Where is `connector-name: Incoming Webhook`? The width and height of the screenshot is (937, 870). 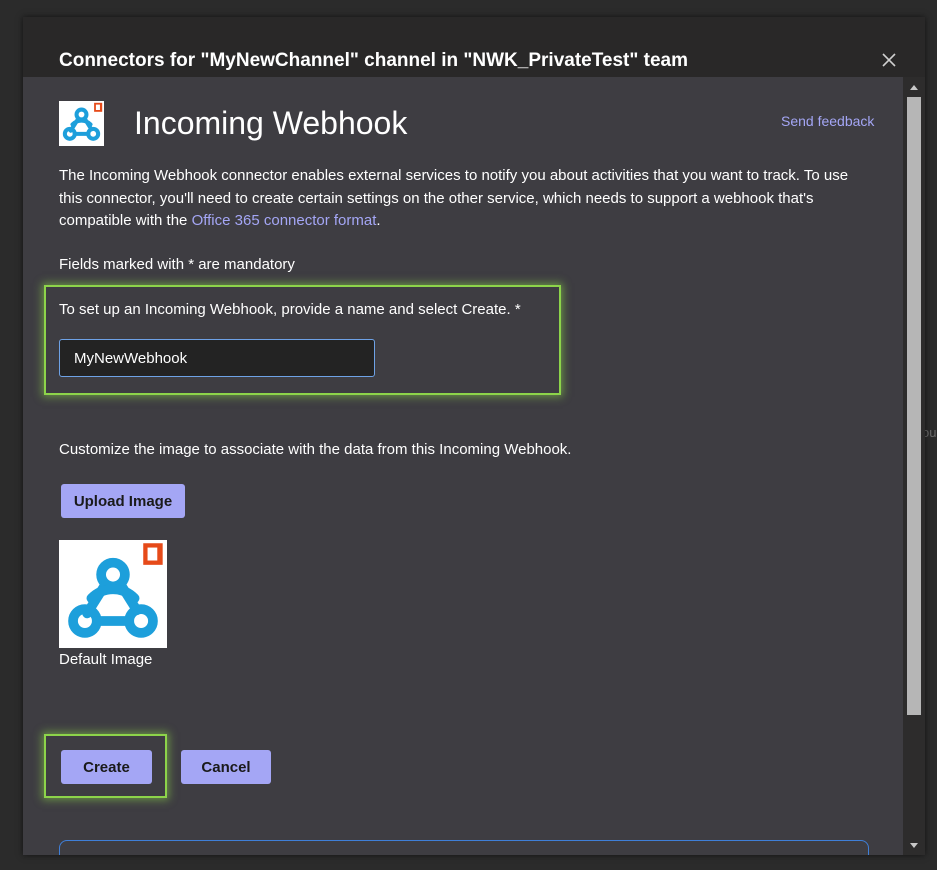
connector-name: Incoming Webhook is located at coordinates (271, 123).